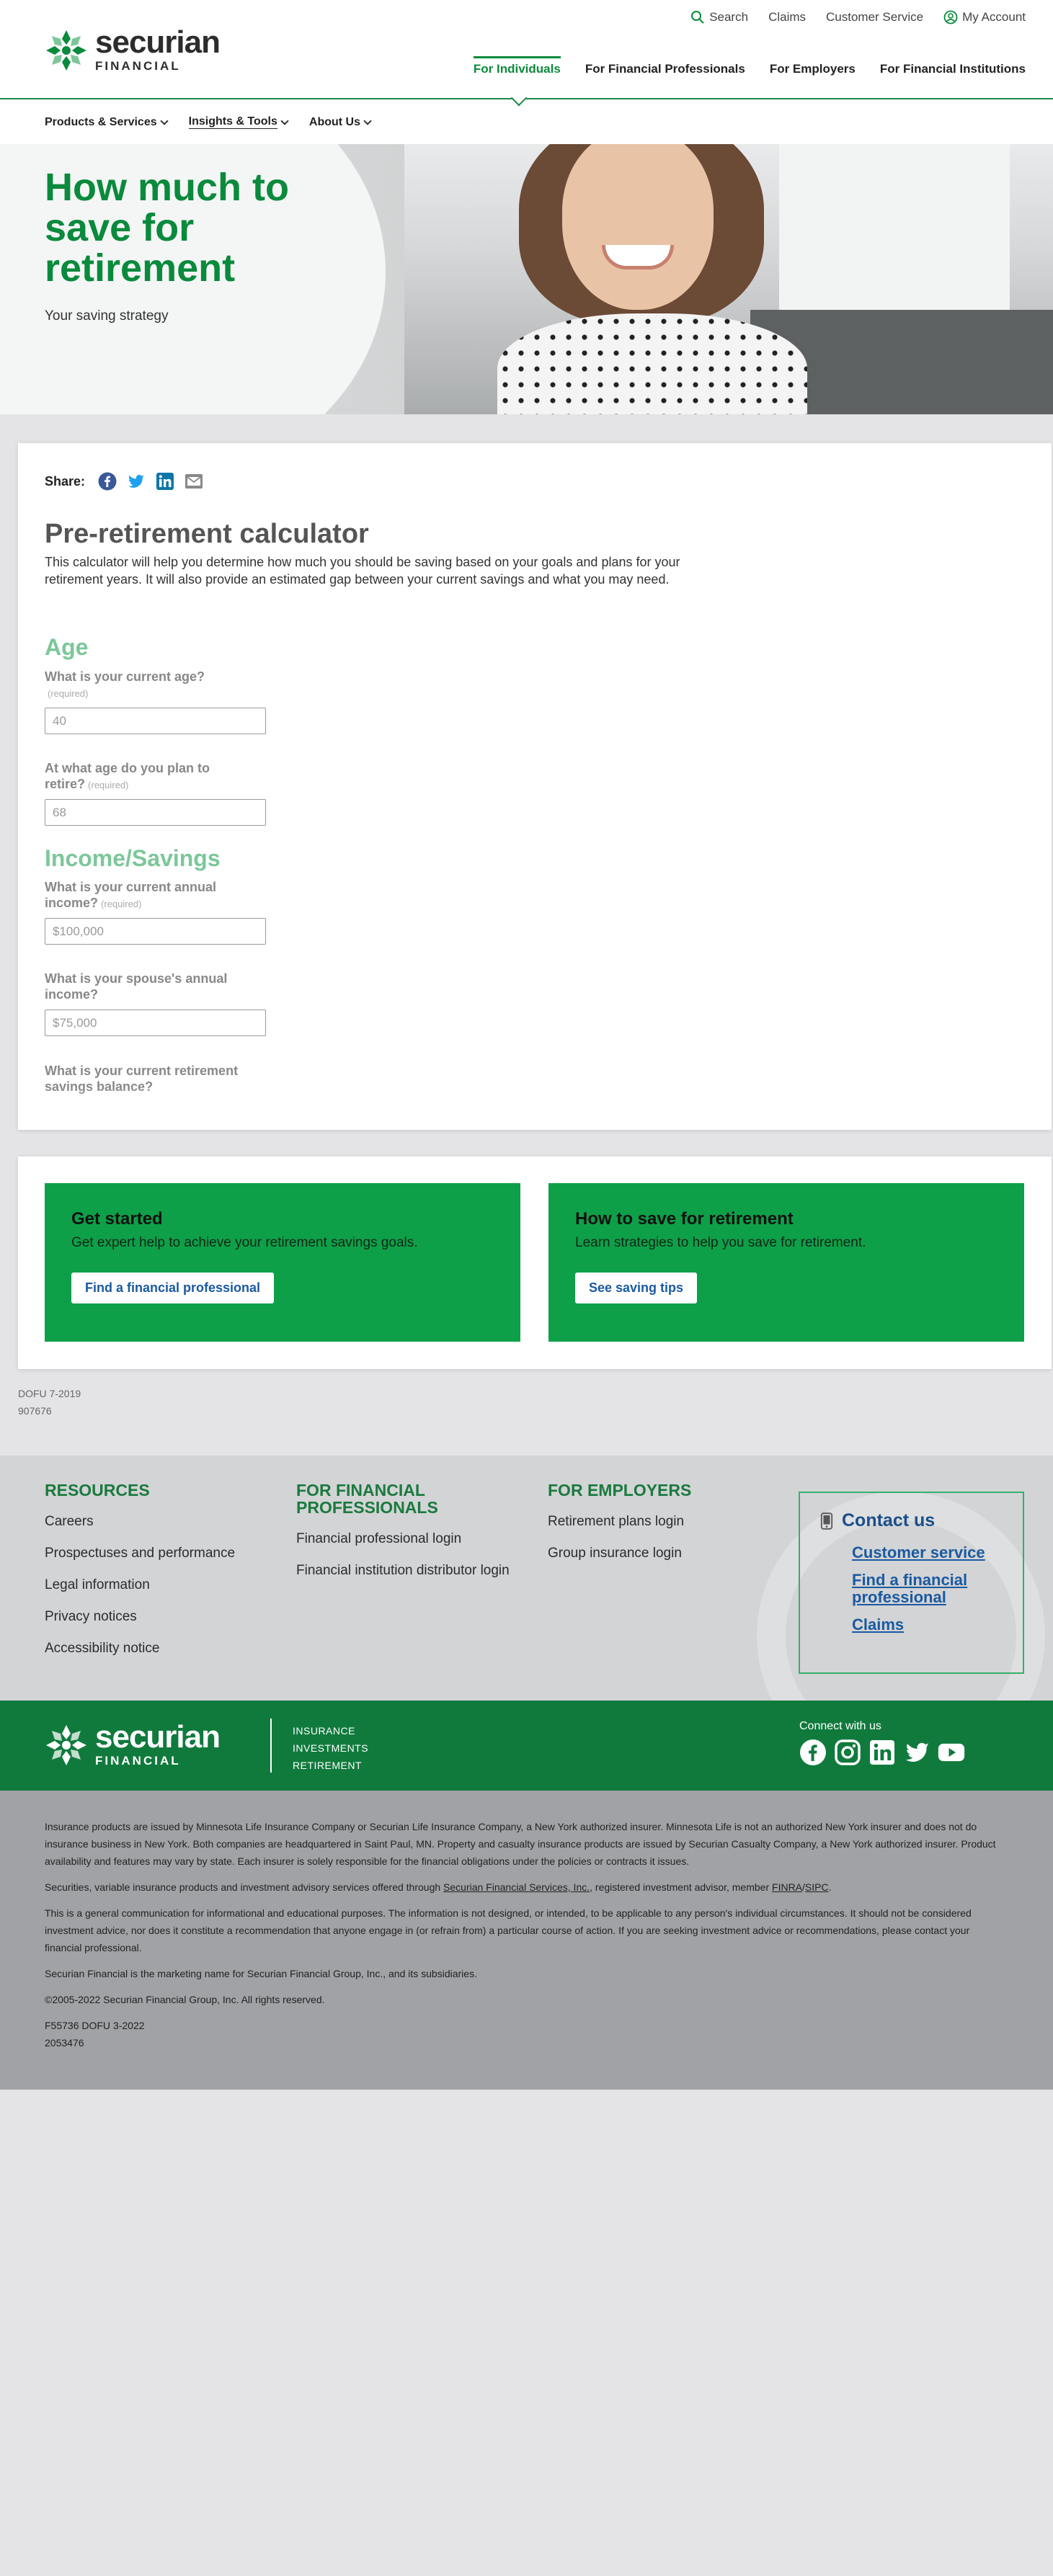 The height and width of the screenshot is (2576, 1053). Describe the element at coordinates (994, 17) in the screenshot. I see `my-account-label: My Account` at that location.